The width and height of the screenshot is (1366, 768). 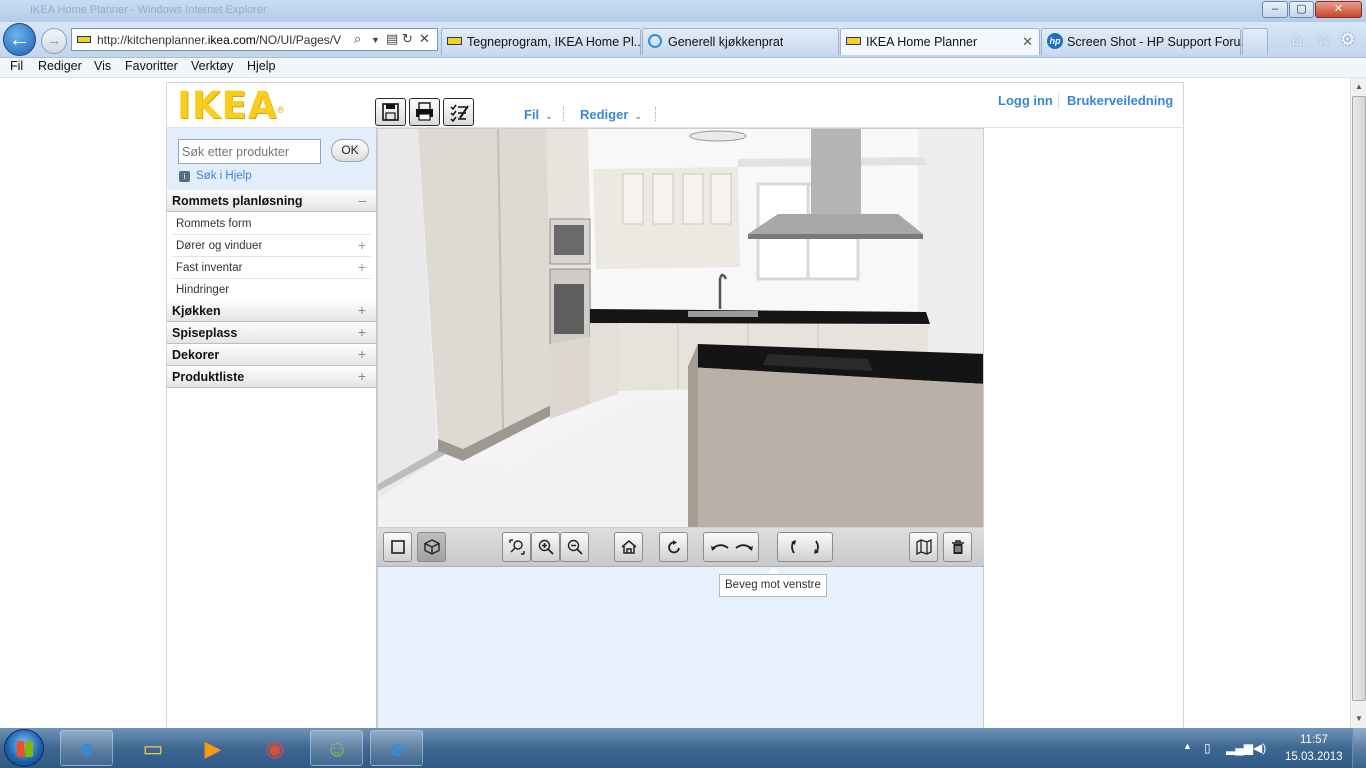 I want to click on section-label: Spiseplass, so click(x=205, y=333).